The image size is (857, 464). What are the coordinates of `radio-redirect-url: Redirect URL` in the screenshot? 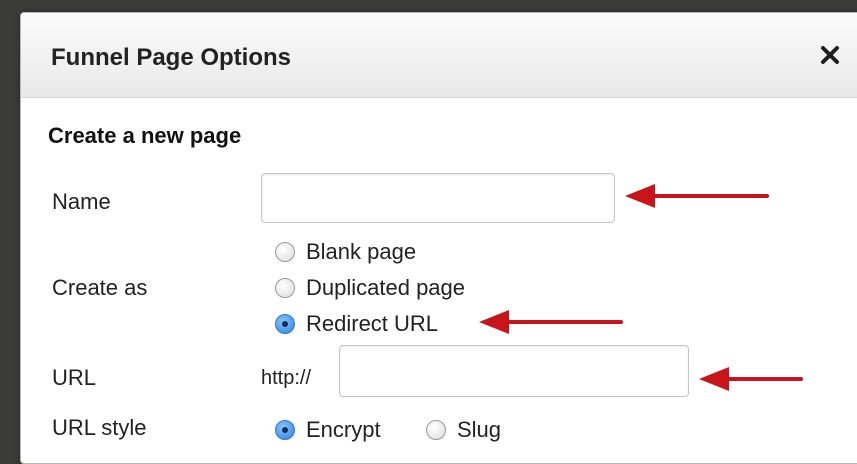 It's located at (356, 324).